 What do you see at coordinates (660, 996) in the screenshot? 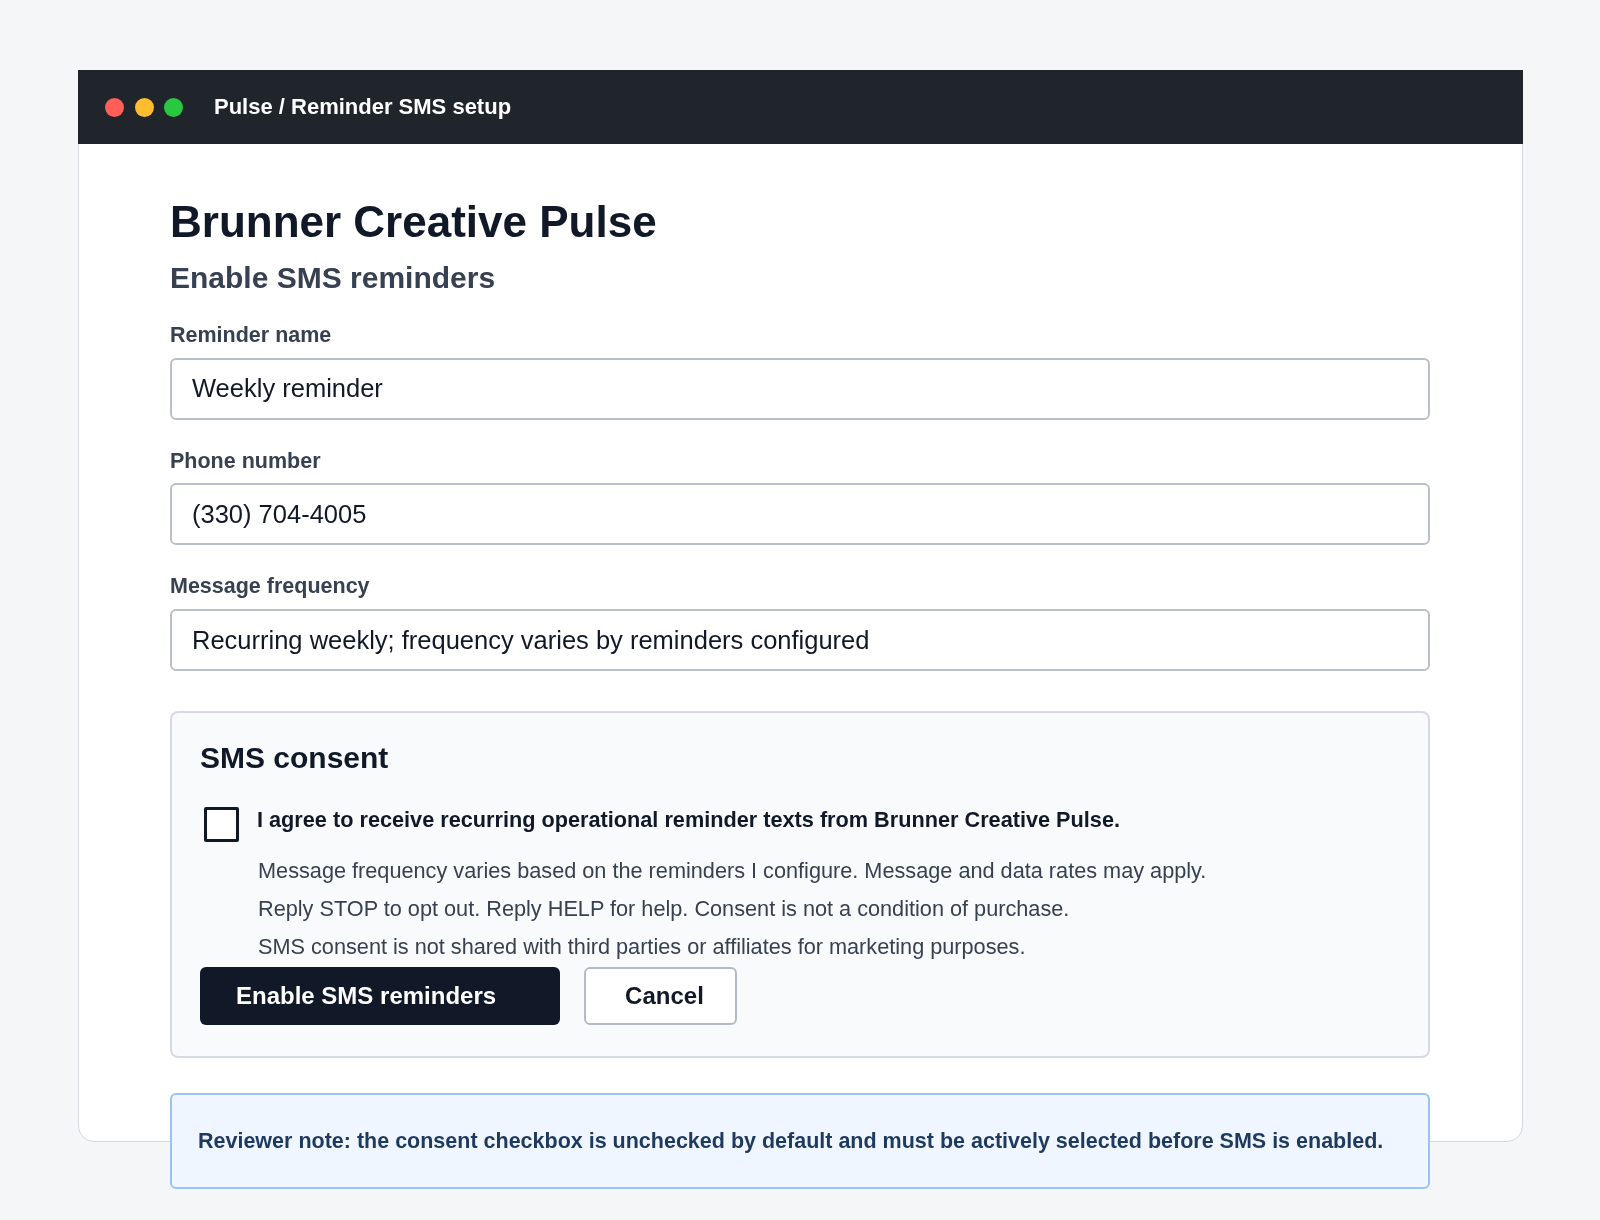
I see `cancel-button: Cancel` at bounding box center [660, 996].